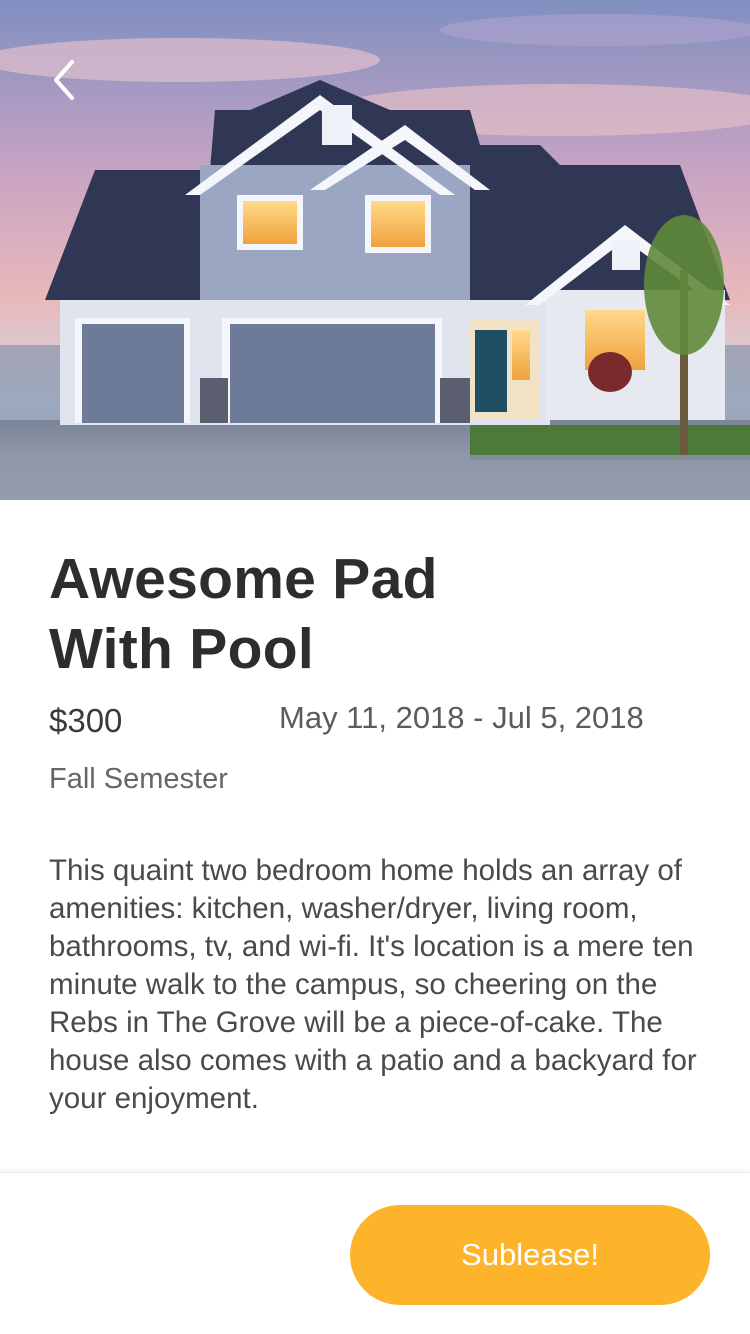 The width and height of the screenshot is (750, 1334). What do you see at coordinates (86, 720) in the screenshot?
I see `listing-price: $300` at bounding box center [86, 720].